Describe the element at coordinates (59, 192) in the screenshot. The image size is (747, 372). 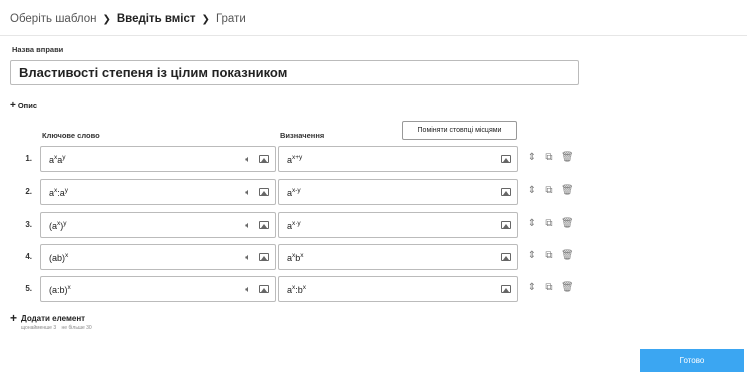
I see `keyword-value: ax:ay` at that location.